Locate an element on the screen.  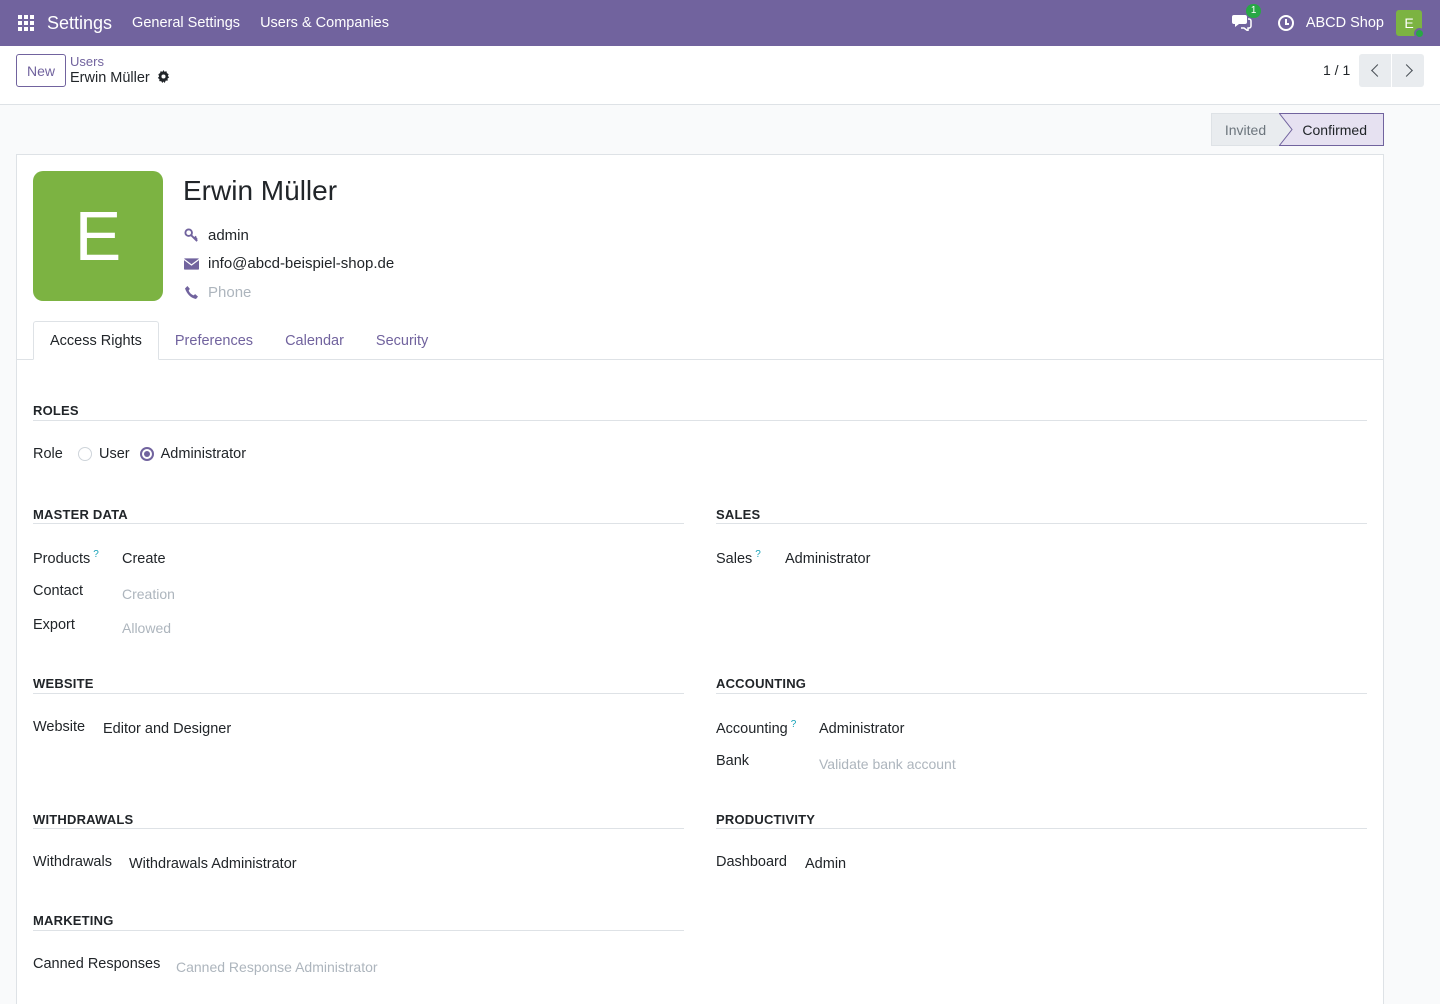
phone-row: Phone is located at coordinates (217, 292).